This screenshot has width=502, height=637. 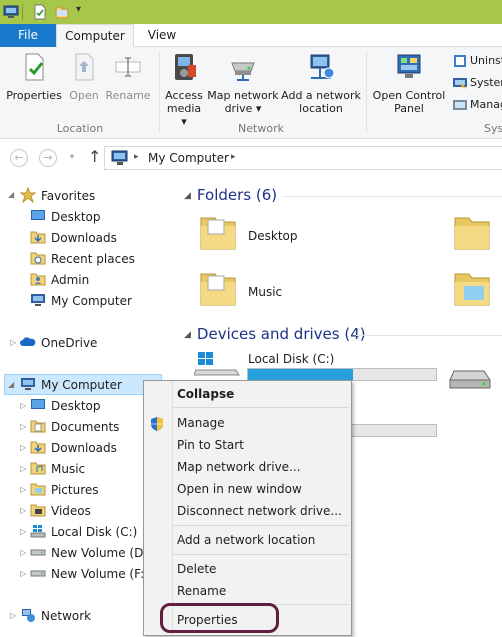 What do you see at coordinates (187, 196) in the screenshot?
I see `collapse-arrow-icon: ◢` at bounding box center [187, 196].